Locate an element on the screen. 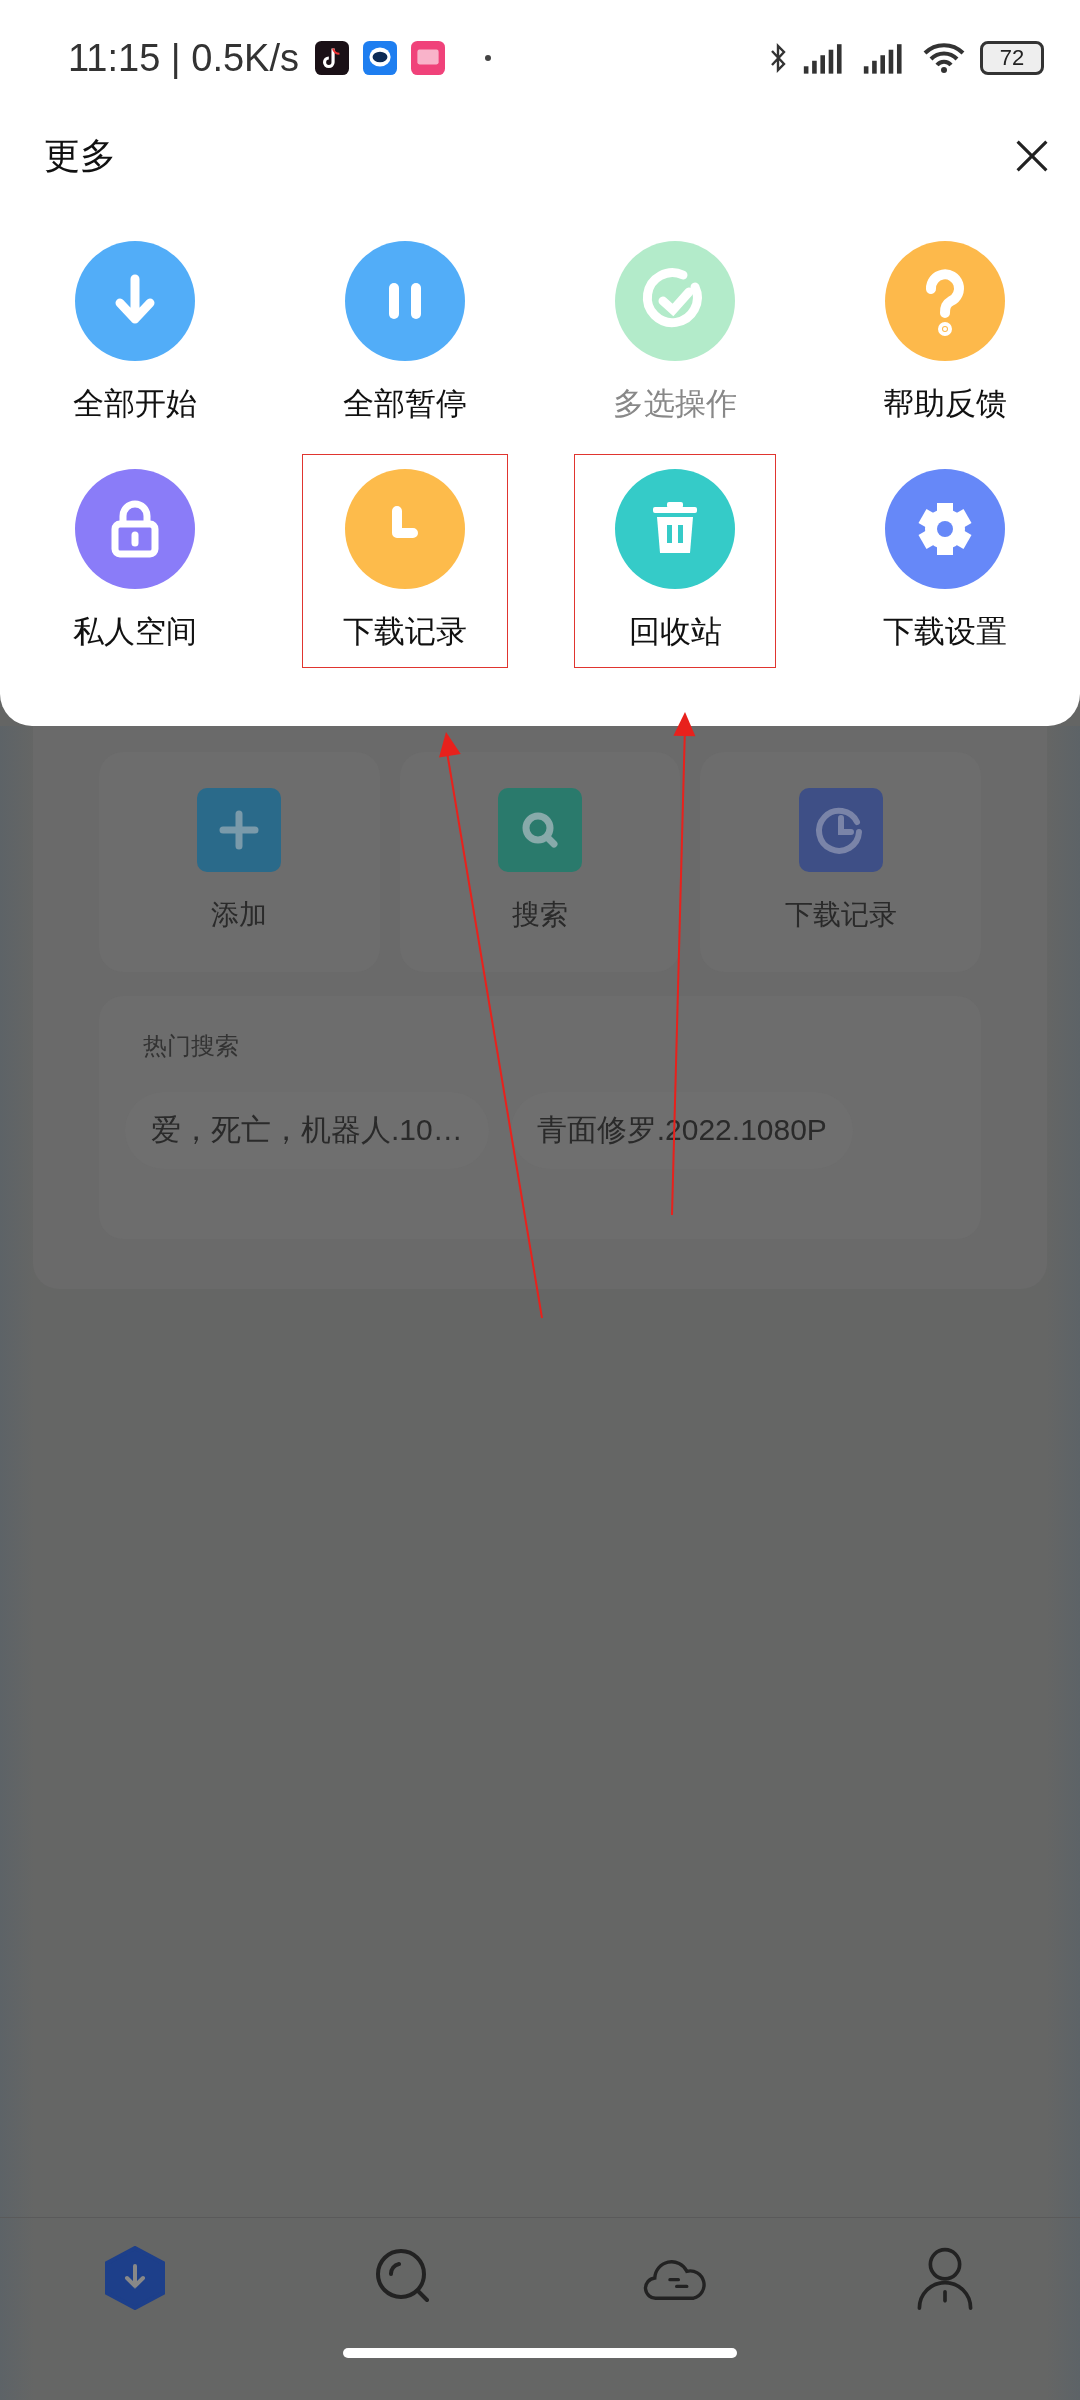  bluetooth-icon is located at coordinates (778, 58).